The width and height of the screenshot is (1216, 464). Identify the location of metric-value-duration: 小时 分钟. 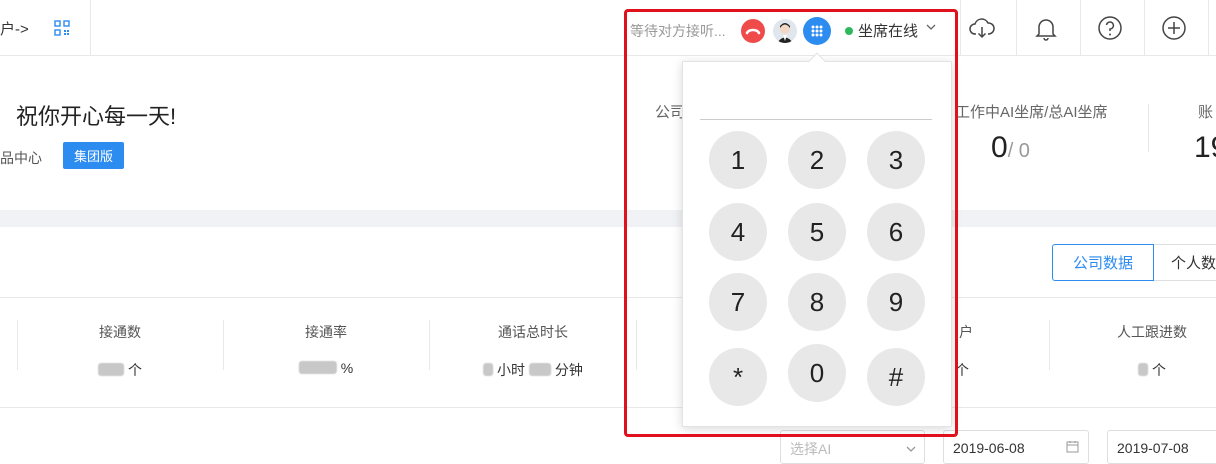
(533, 370).